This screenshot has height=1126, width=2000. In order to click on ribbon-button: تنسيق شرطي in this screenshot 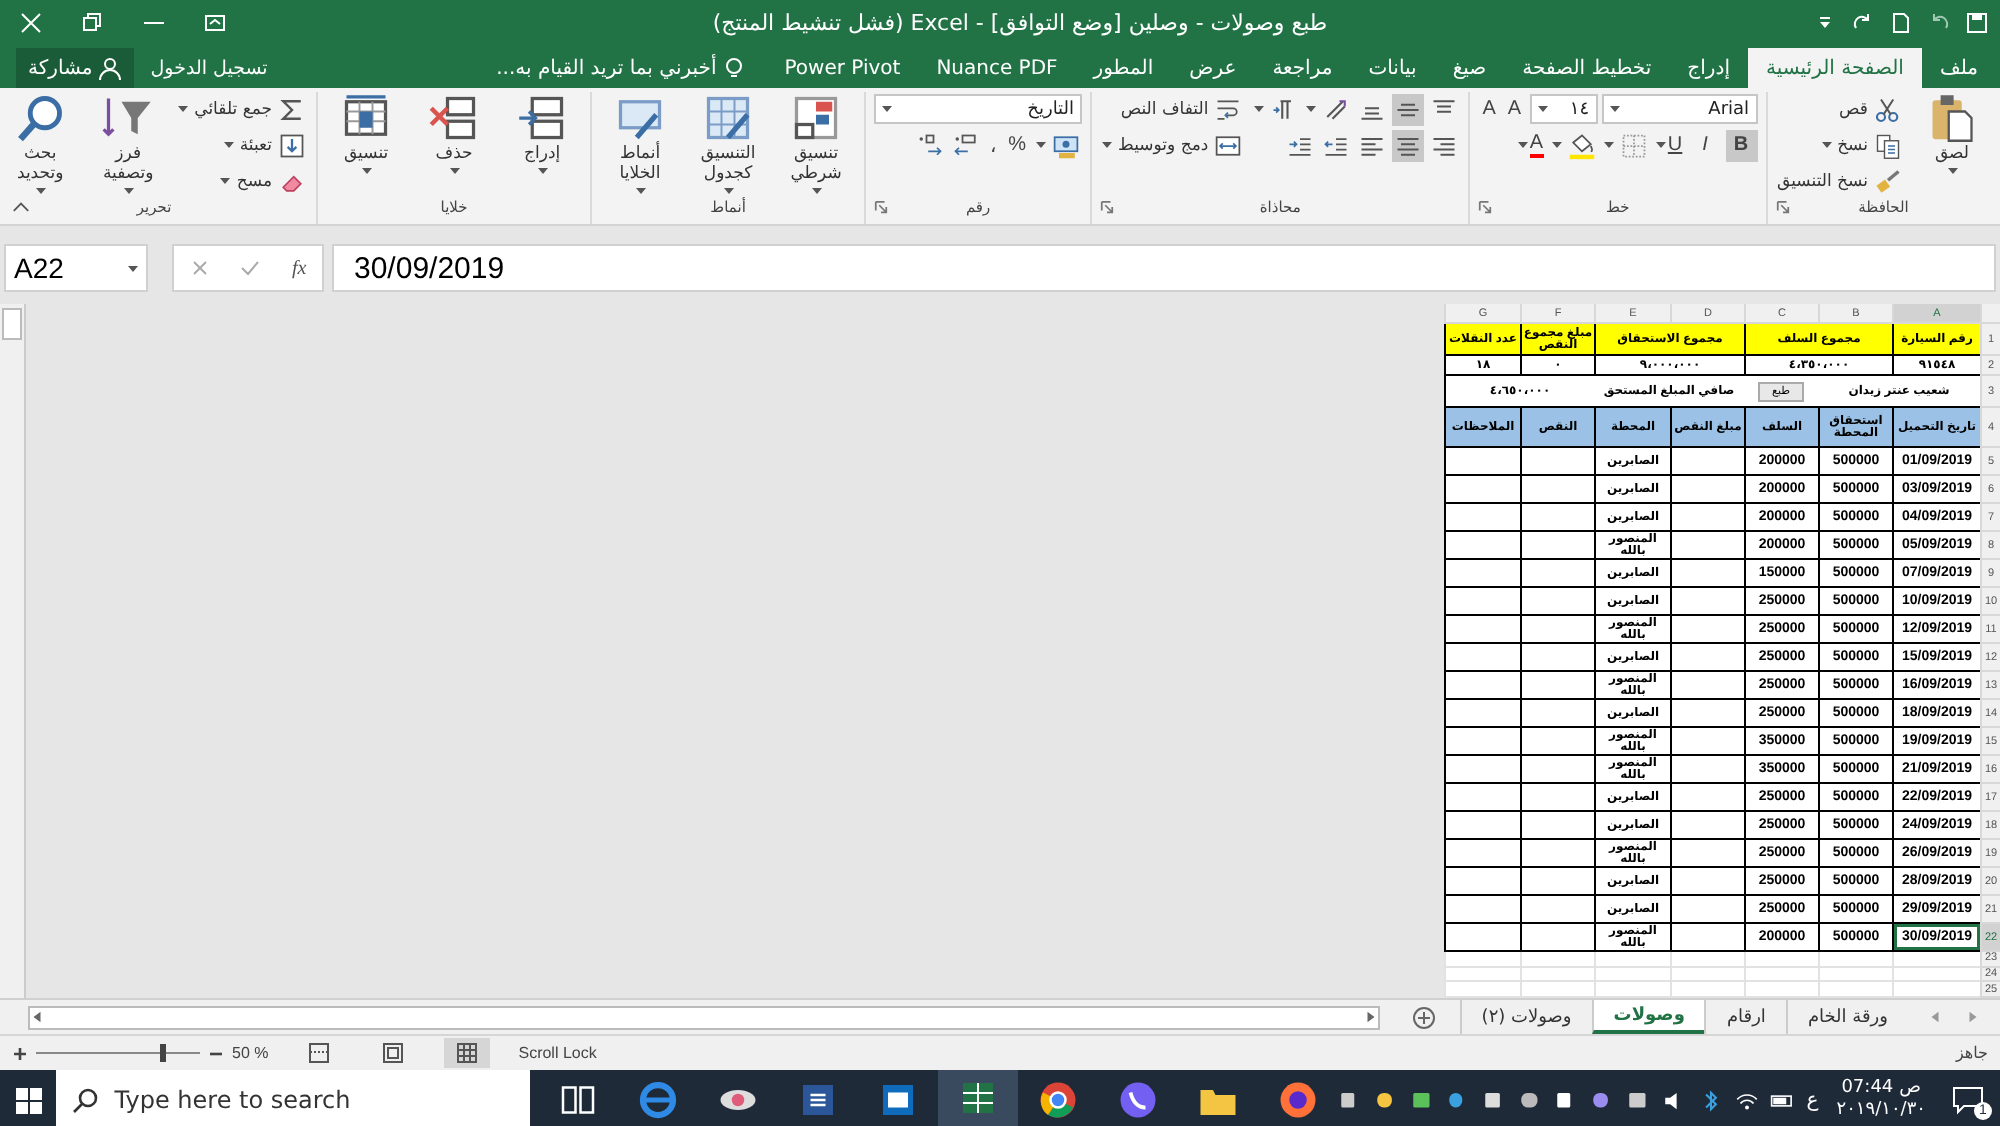, I will do `click(816, 143)`.